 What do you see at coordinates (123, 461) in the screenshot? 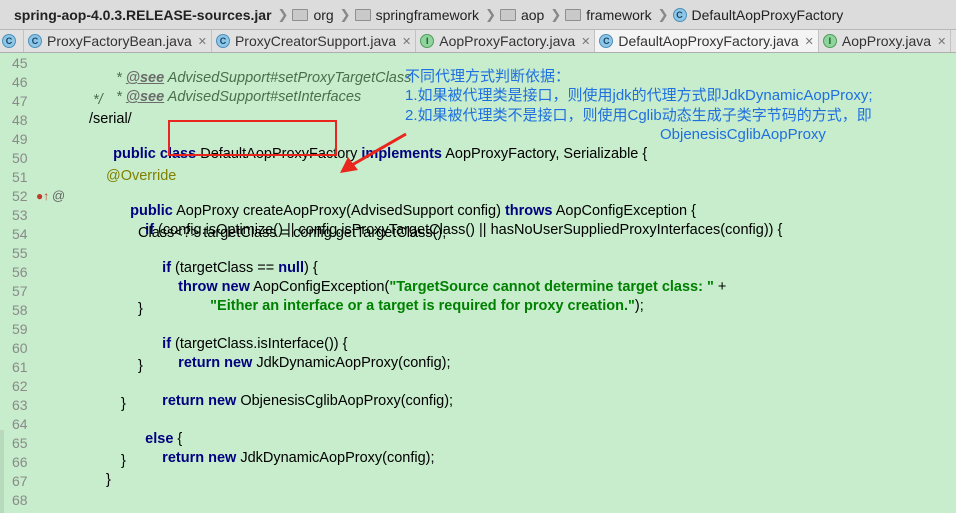
I see `code-line-66: }` at bounding box center [123, 461].